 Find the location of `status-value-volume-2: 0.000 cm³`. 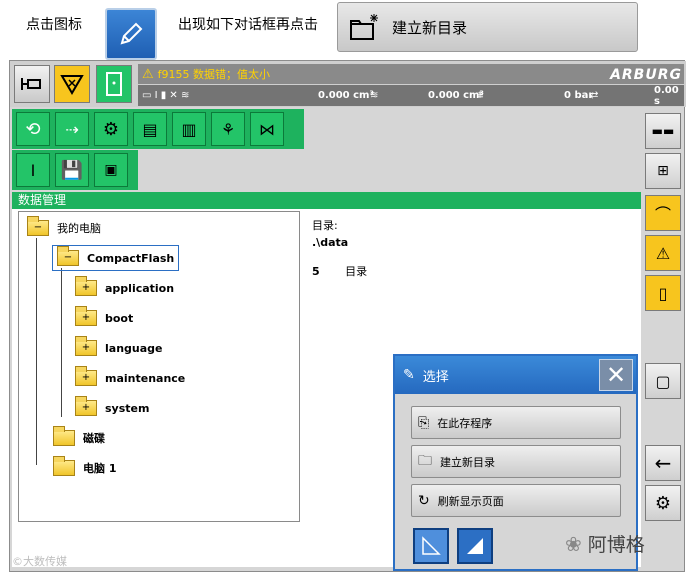

status-value-volume-2: 0.000 cm³ is located at coordinates (456, 95).